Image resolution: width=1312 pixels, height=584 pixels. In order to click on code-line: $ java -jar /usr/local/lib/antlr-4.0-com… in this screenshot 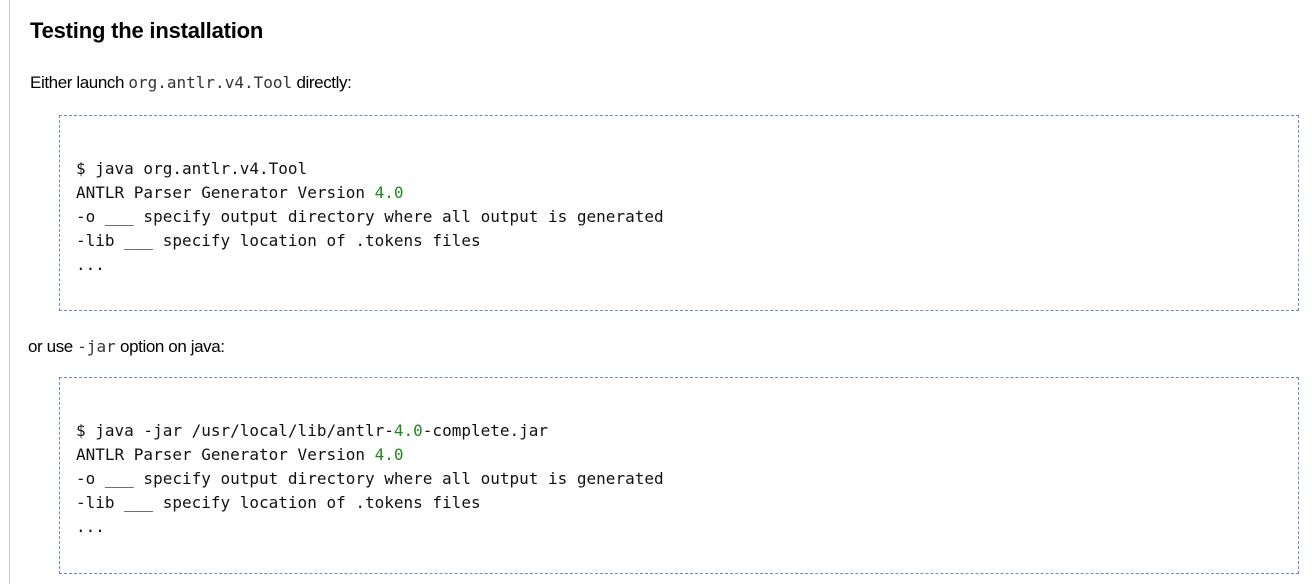, I will do `click(312, 430)`.